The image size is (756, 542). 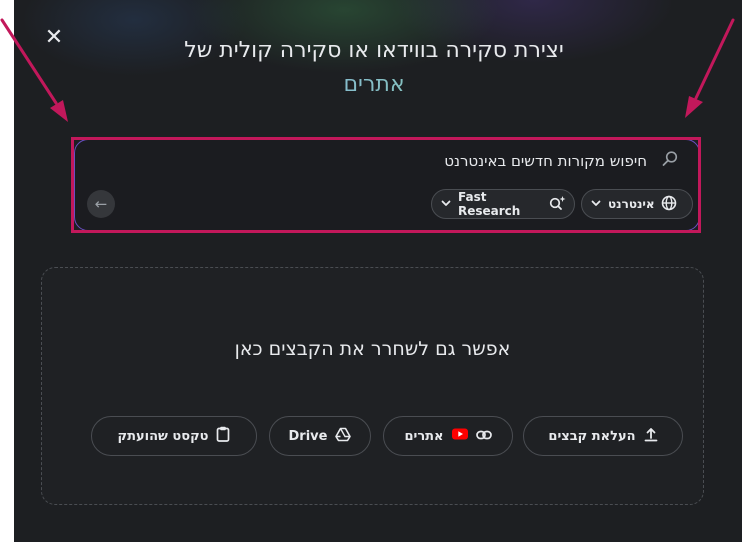 What do you see at coordinates (651, 436) in the screenshot?
I see `upload-icon` at bounding box center [651, 436].